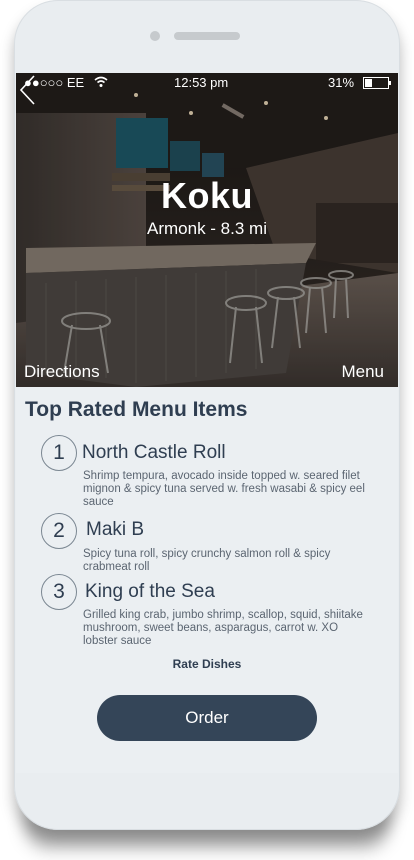 The height and width of the screenshot is (860, 414). I want to click on dish-name: King of the Sea, so click(150, 591).